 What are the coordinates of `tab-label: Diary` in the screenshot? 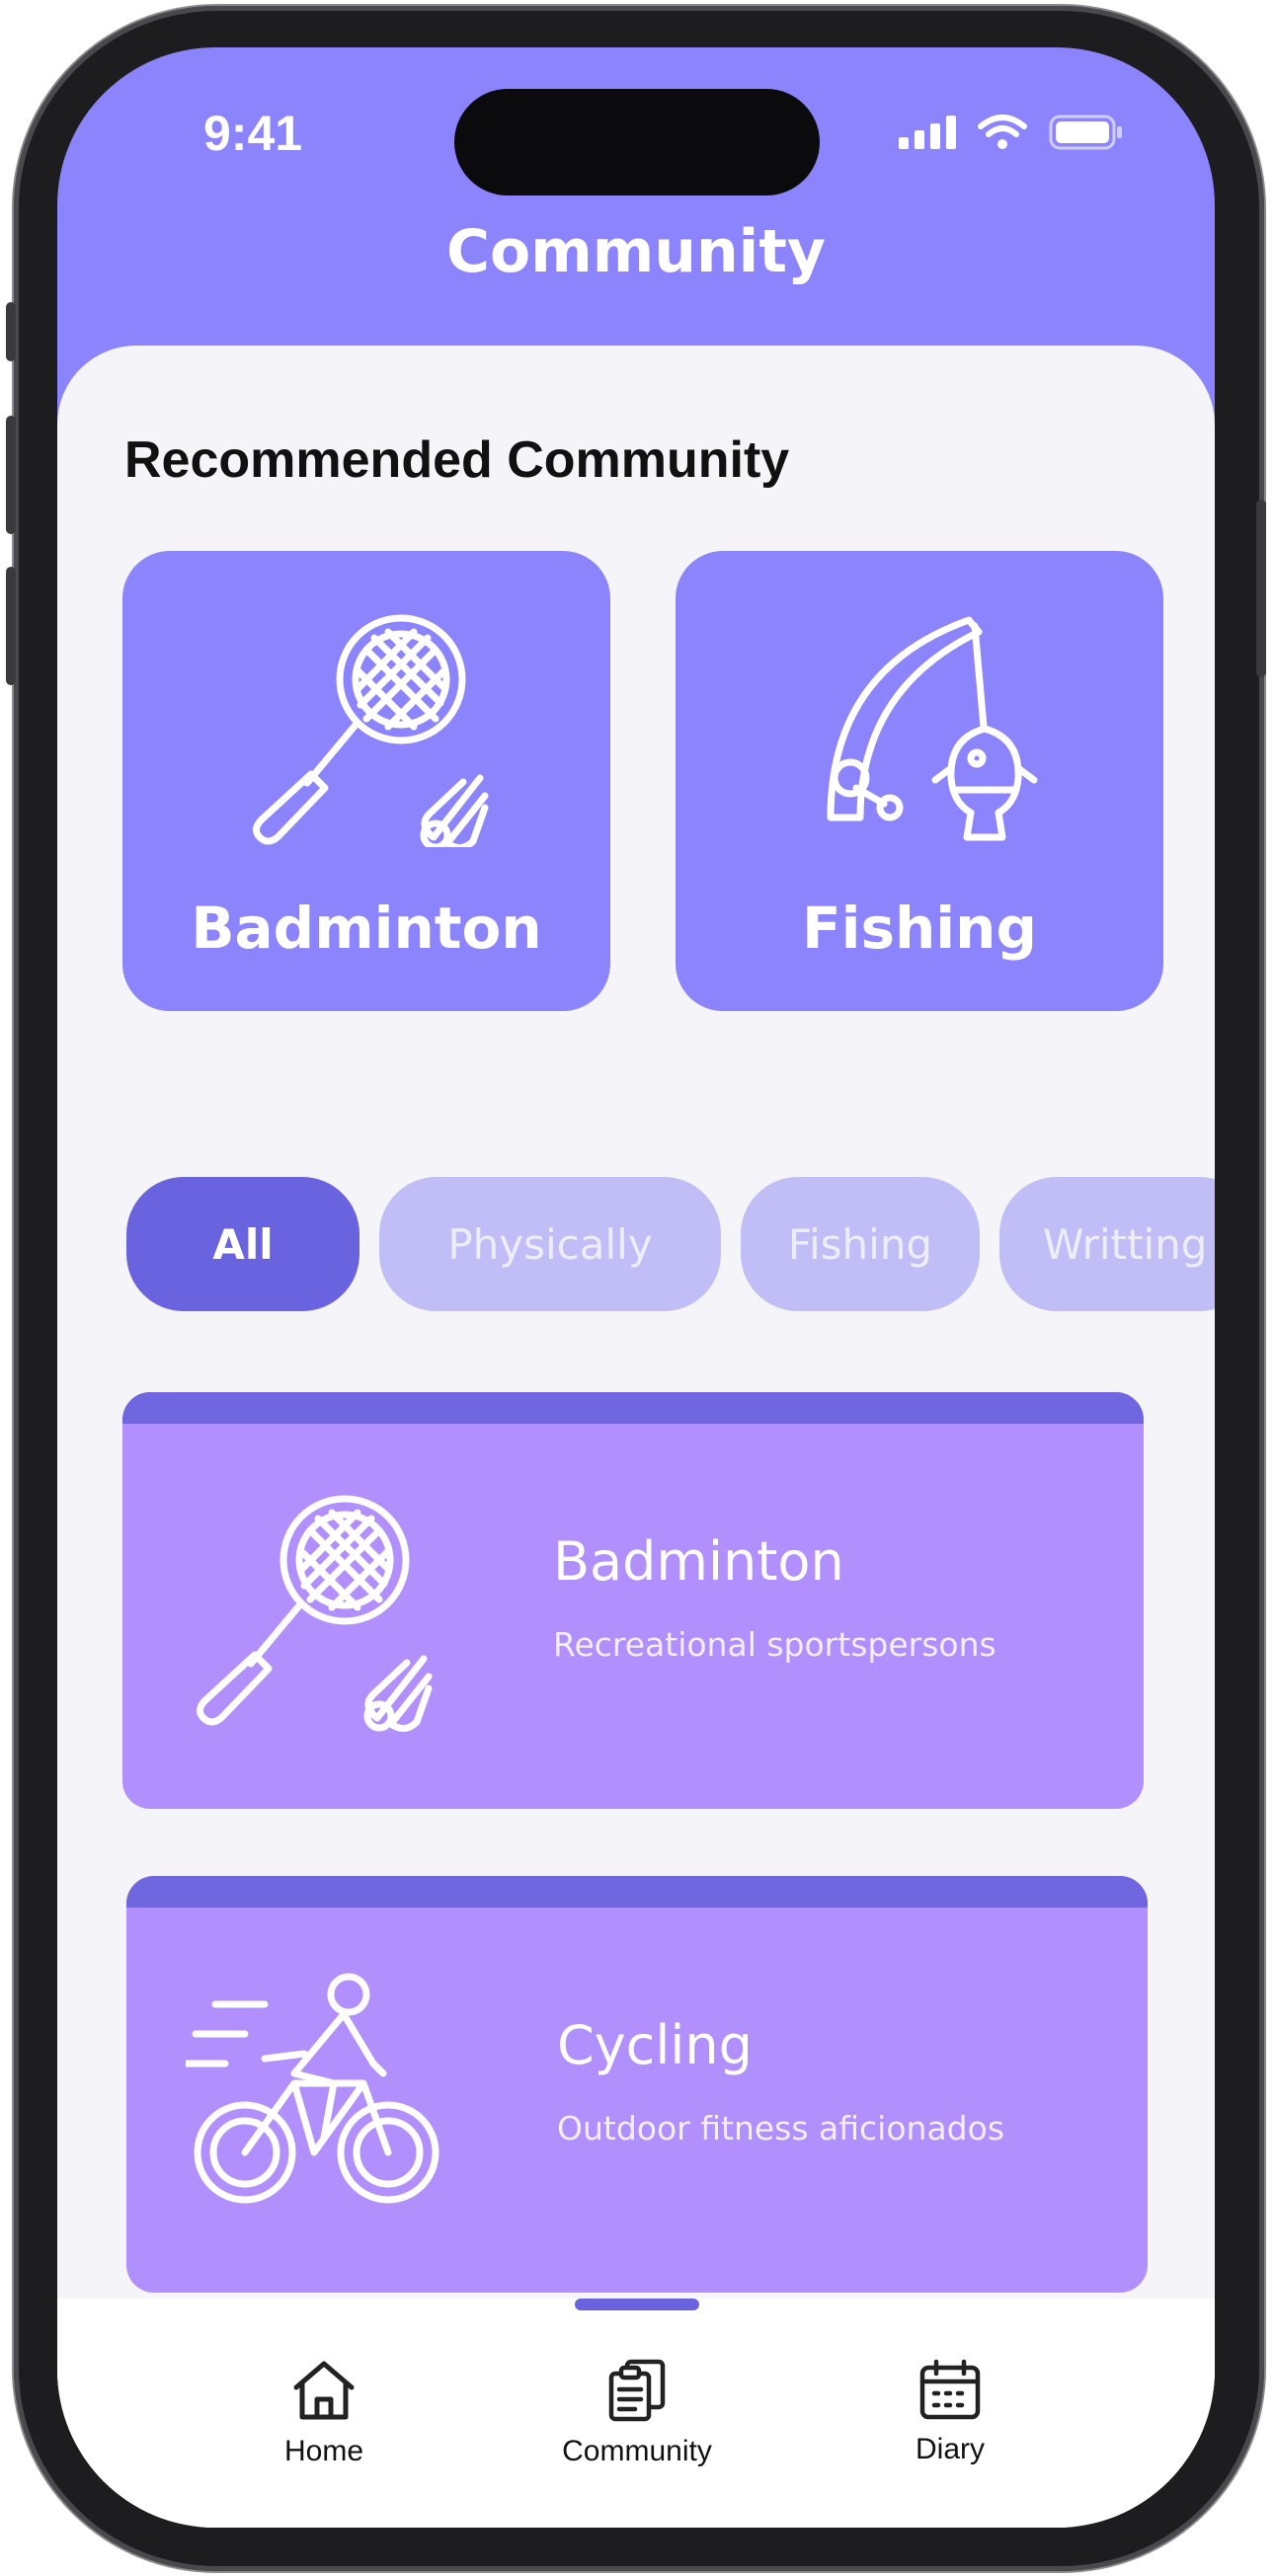 It's located at (950, 2449).